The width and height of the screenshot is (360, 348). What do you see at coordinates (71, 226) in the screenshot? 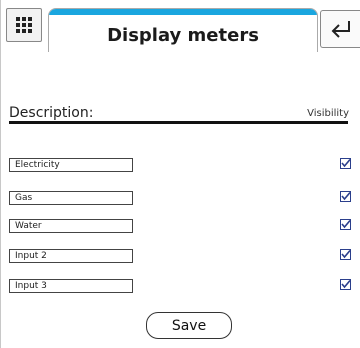
I see `meter-name-input-water: Water` at bounding box center [71, 226].